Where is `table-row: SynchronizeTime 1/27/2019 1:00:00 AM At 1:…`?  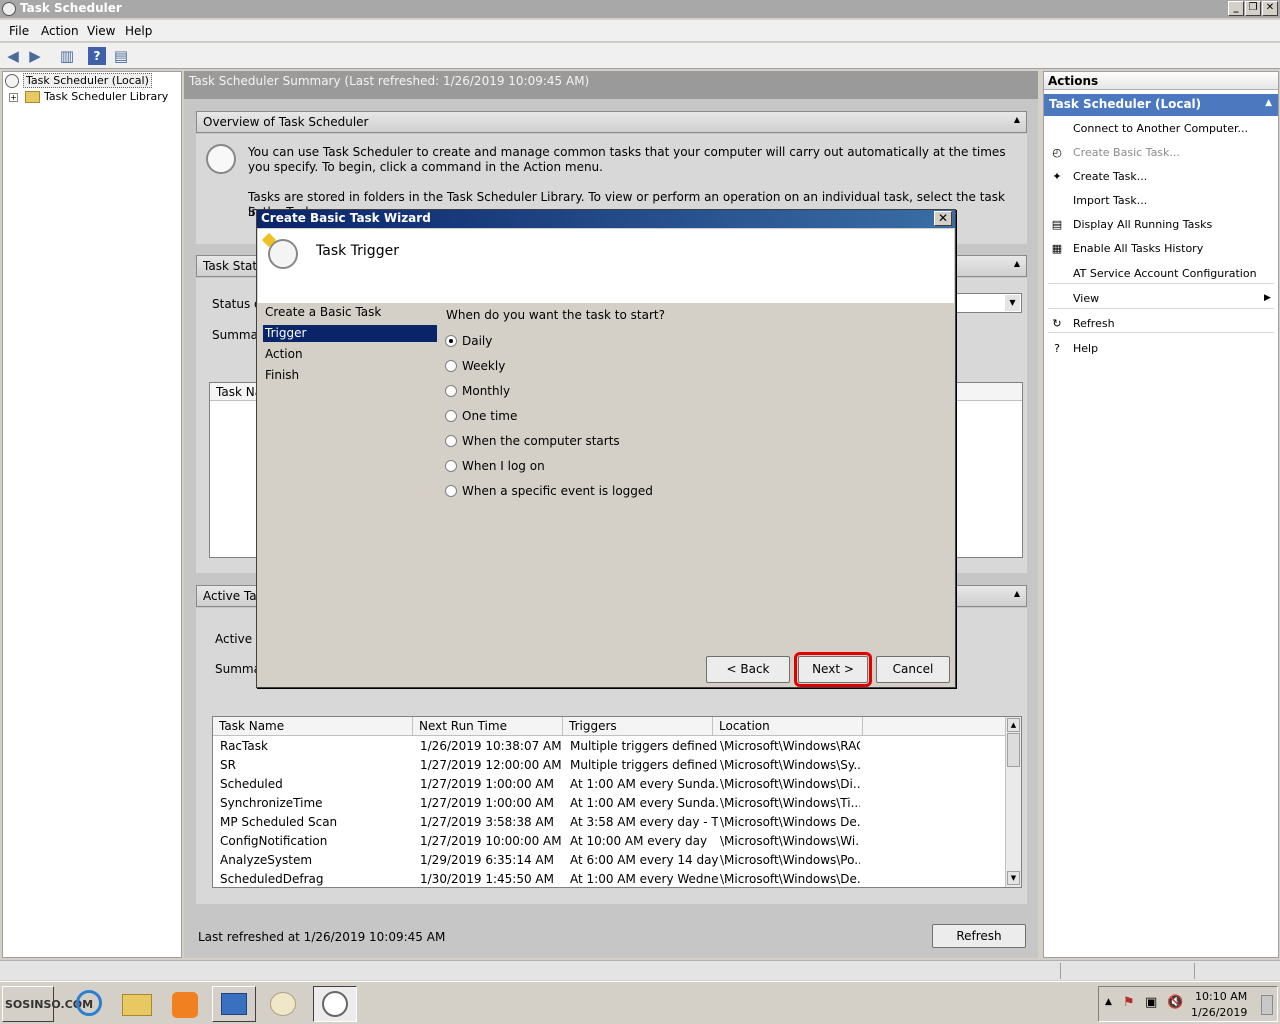 table-row: SynchronizeTime 1/27/2019 1:00:00 AM At 1:… is located at coordinates (609, 803).